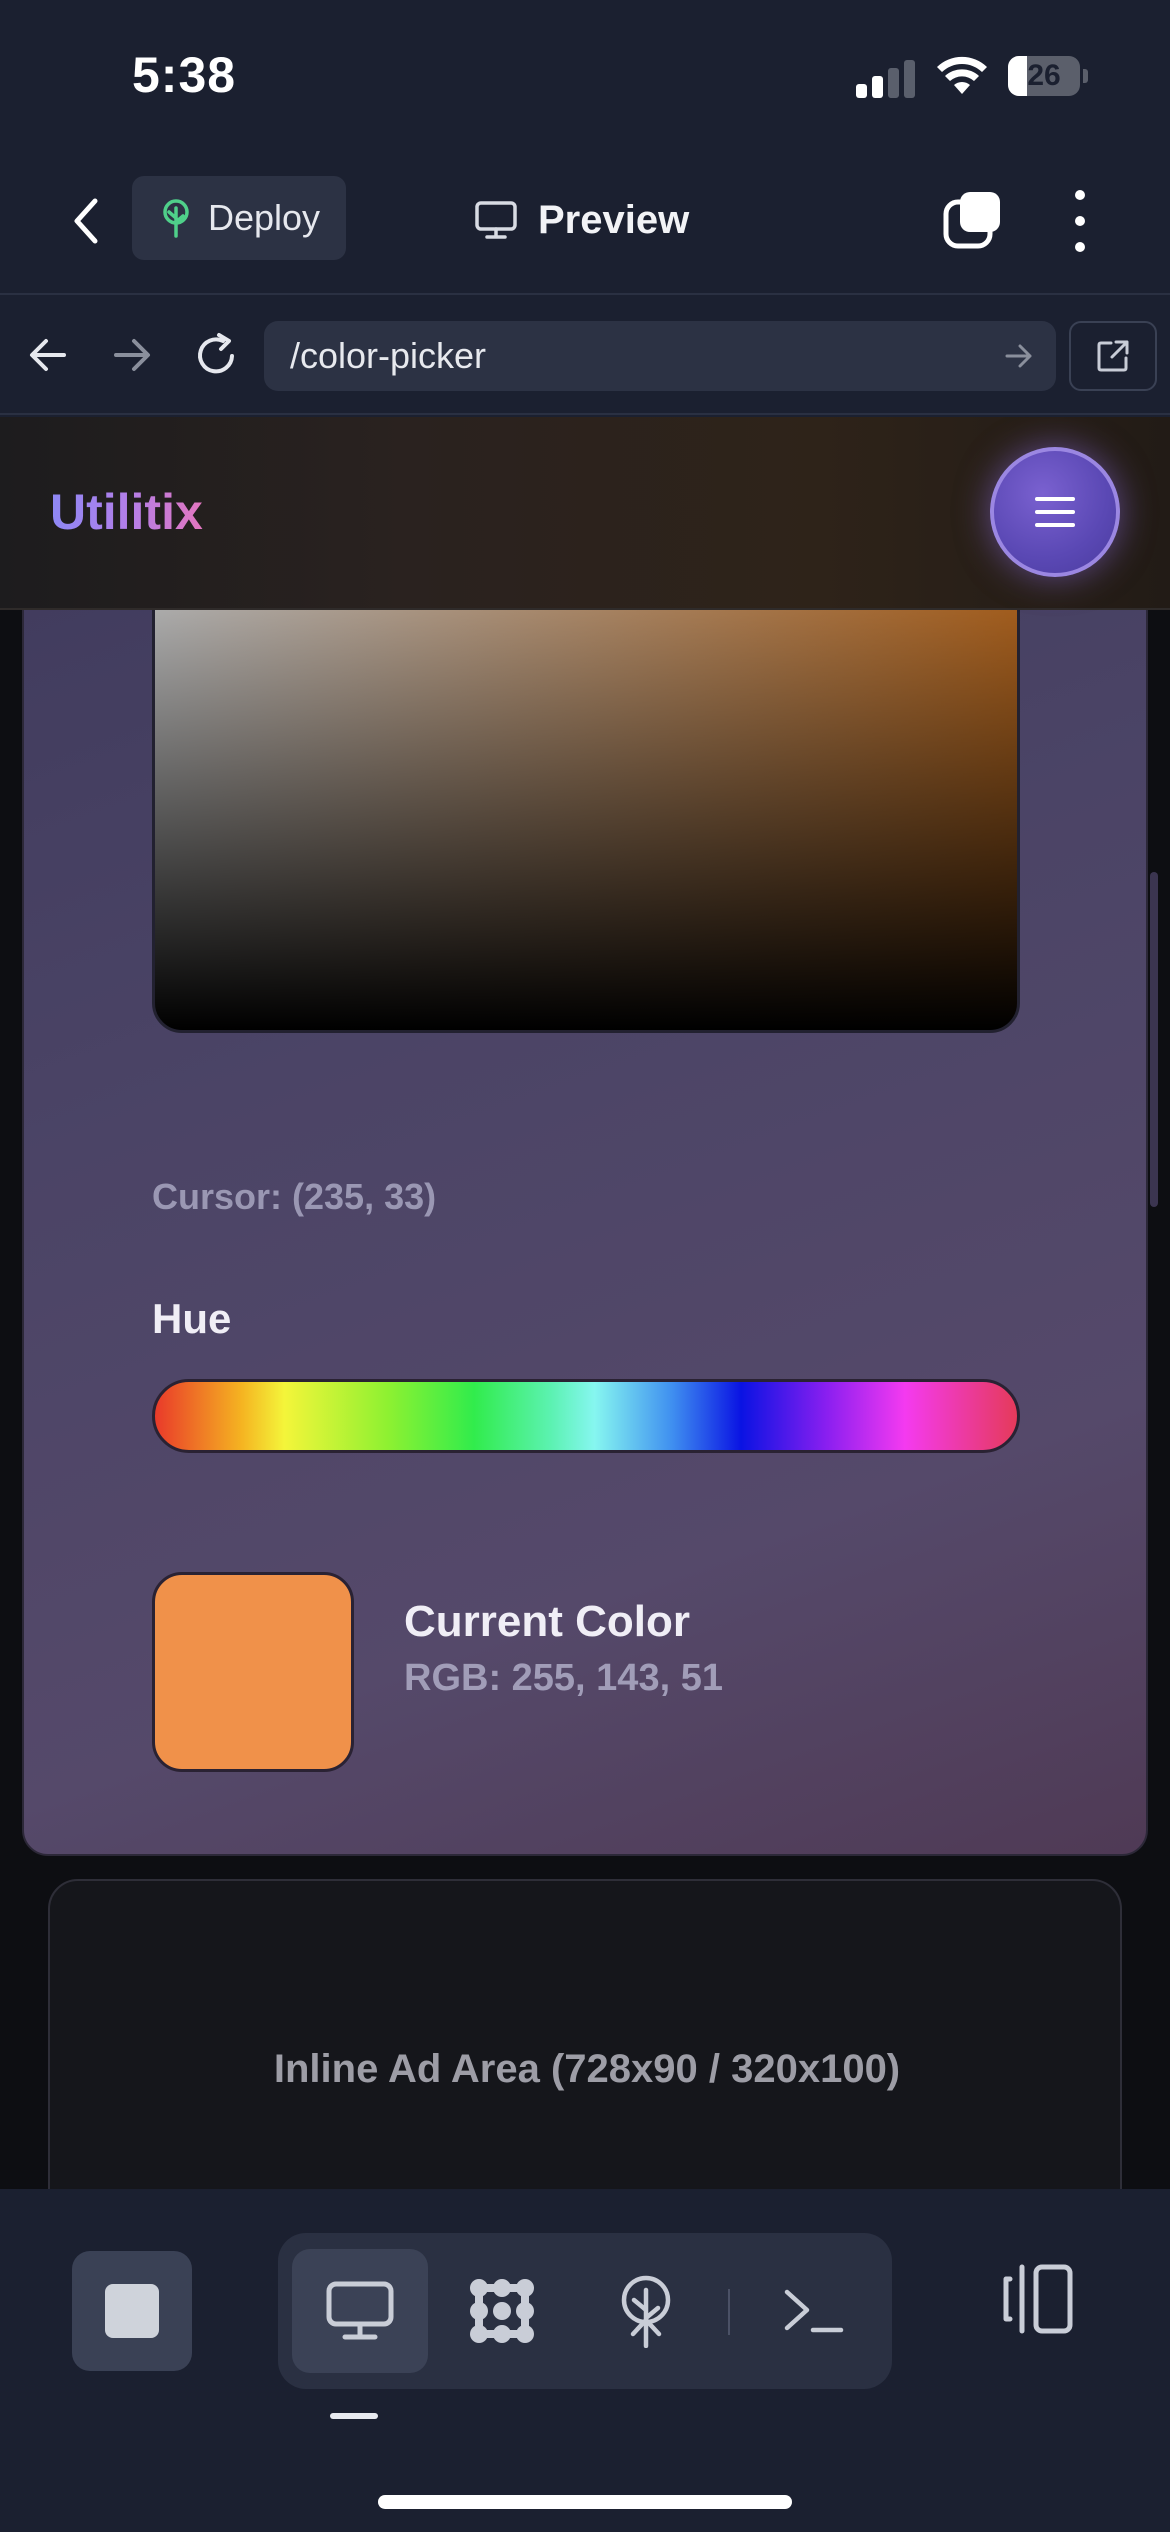 Image resolution: width=1170 pixels, height=2532 pixels. What do you see at coordinates (1154, 1039) in the screenshot?
I see `page-scrollbar` at bounding box center [1154, 1039].